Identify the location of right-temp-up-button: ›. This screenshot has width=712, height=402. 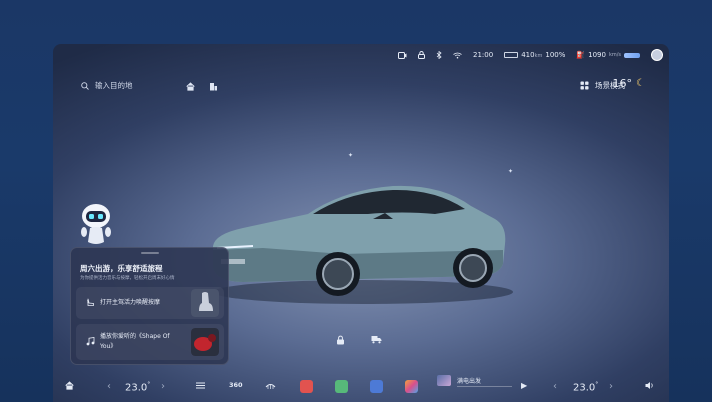
(611, 386).